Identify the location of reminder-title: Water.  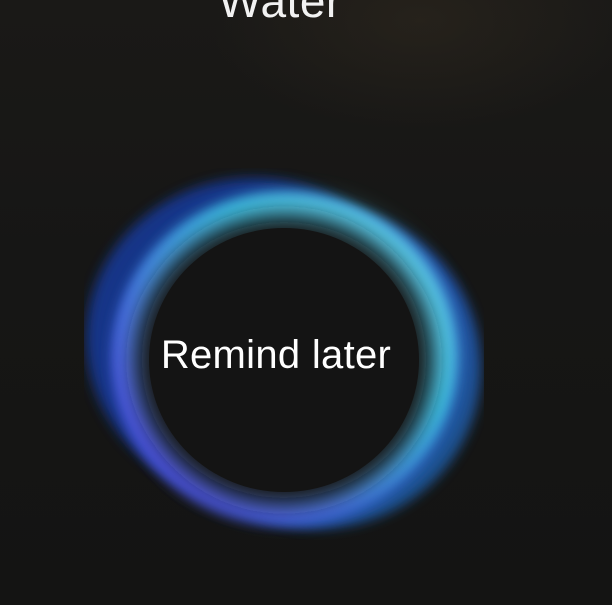
(280, 13).